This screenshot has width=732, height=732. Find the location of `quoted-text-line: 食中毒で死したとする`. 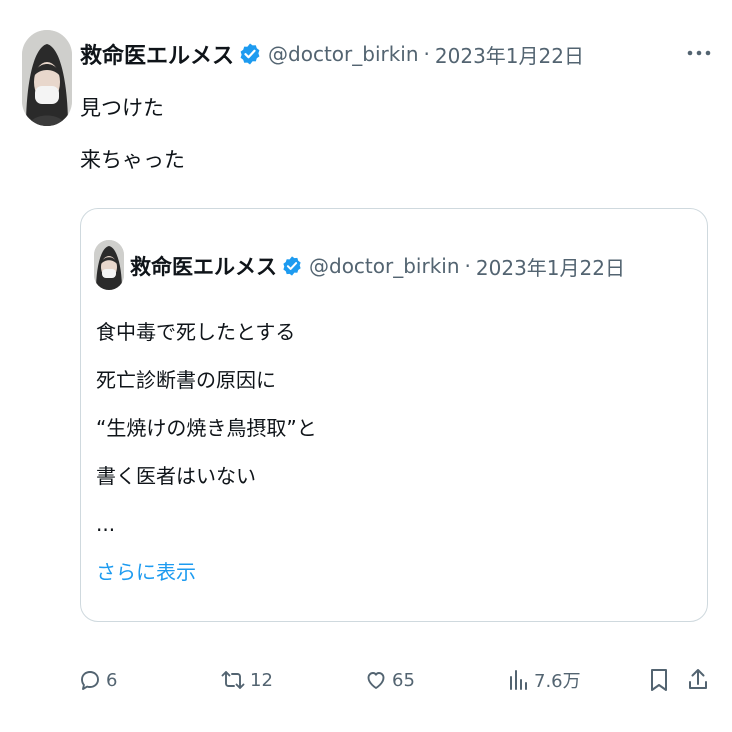

quoted-text-line: 食中毒で死したとする is located at coordinates (196, 332).